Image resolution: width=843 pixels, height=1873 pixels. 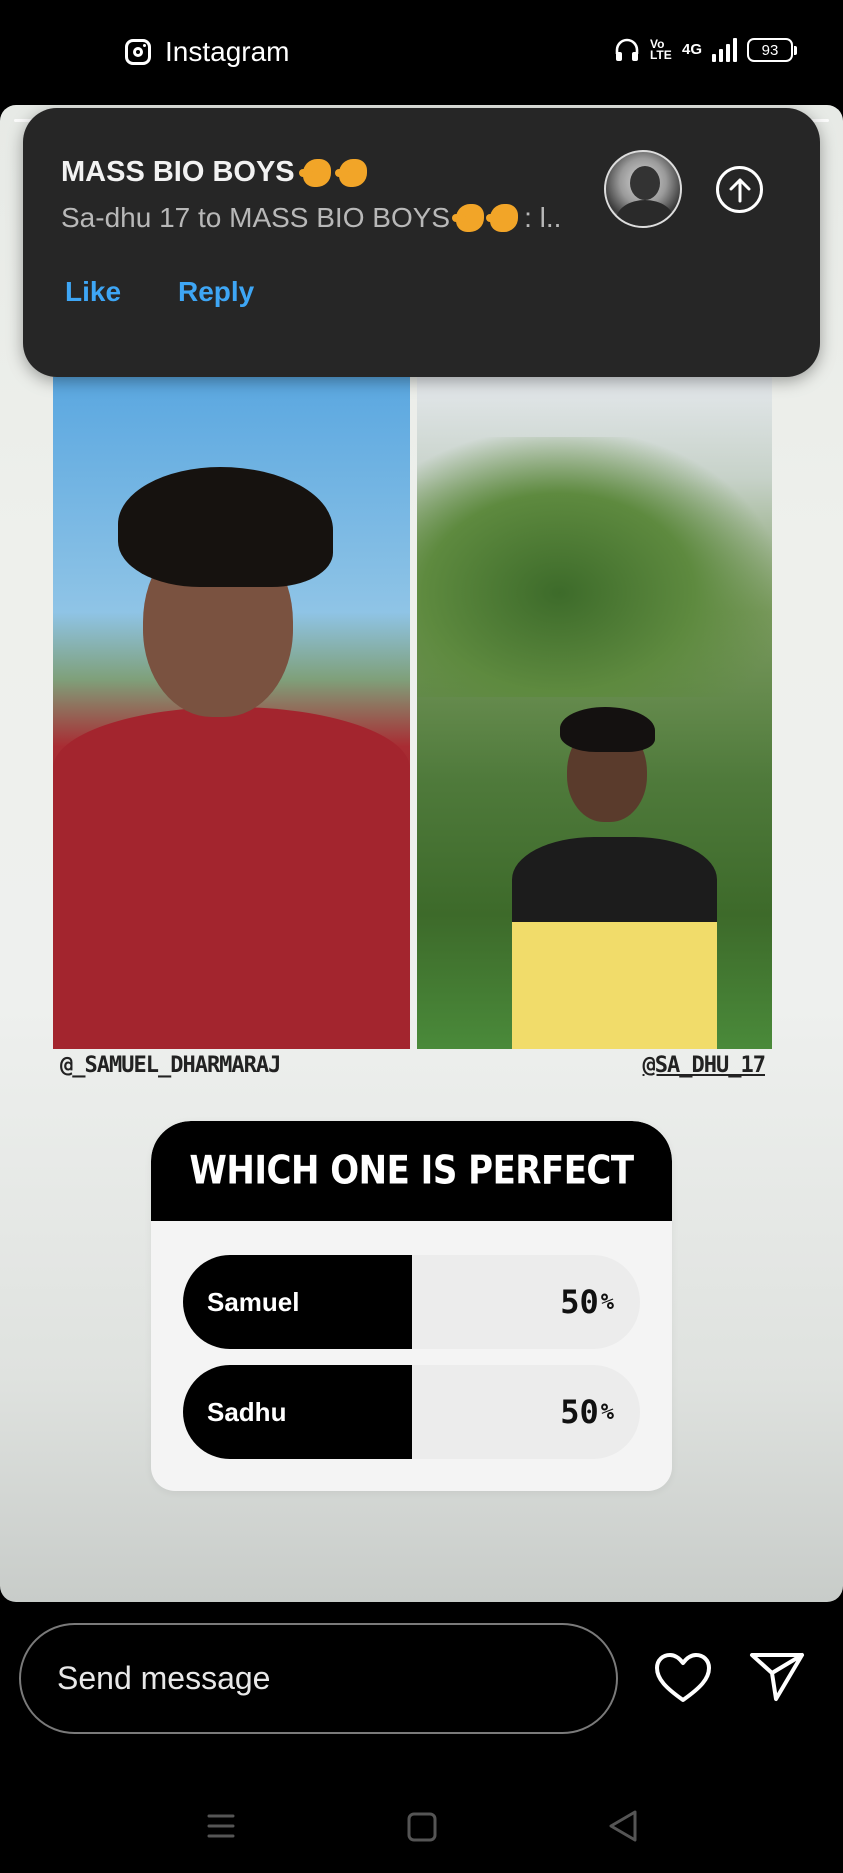 What do you see at coordinates (411, 1302) in the screenshot?
I see `poll-option-samuel: Samuel 50%` at bounding box center [411, 1302].